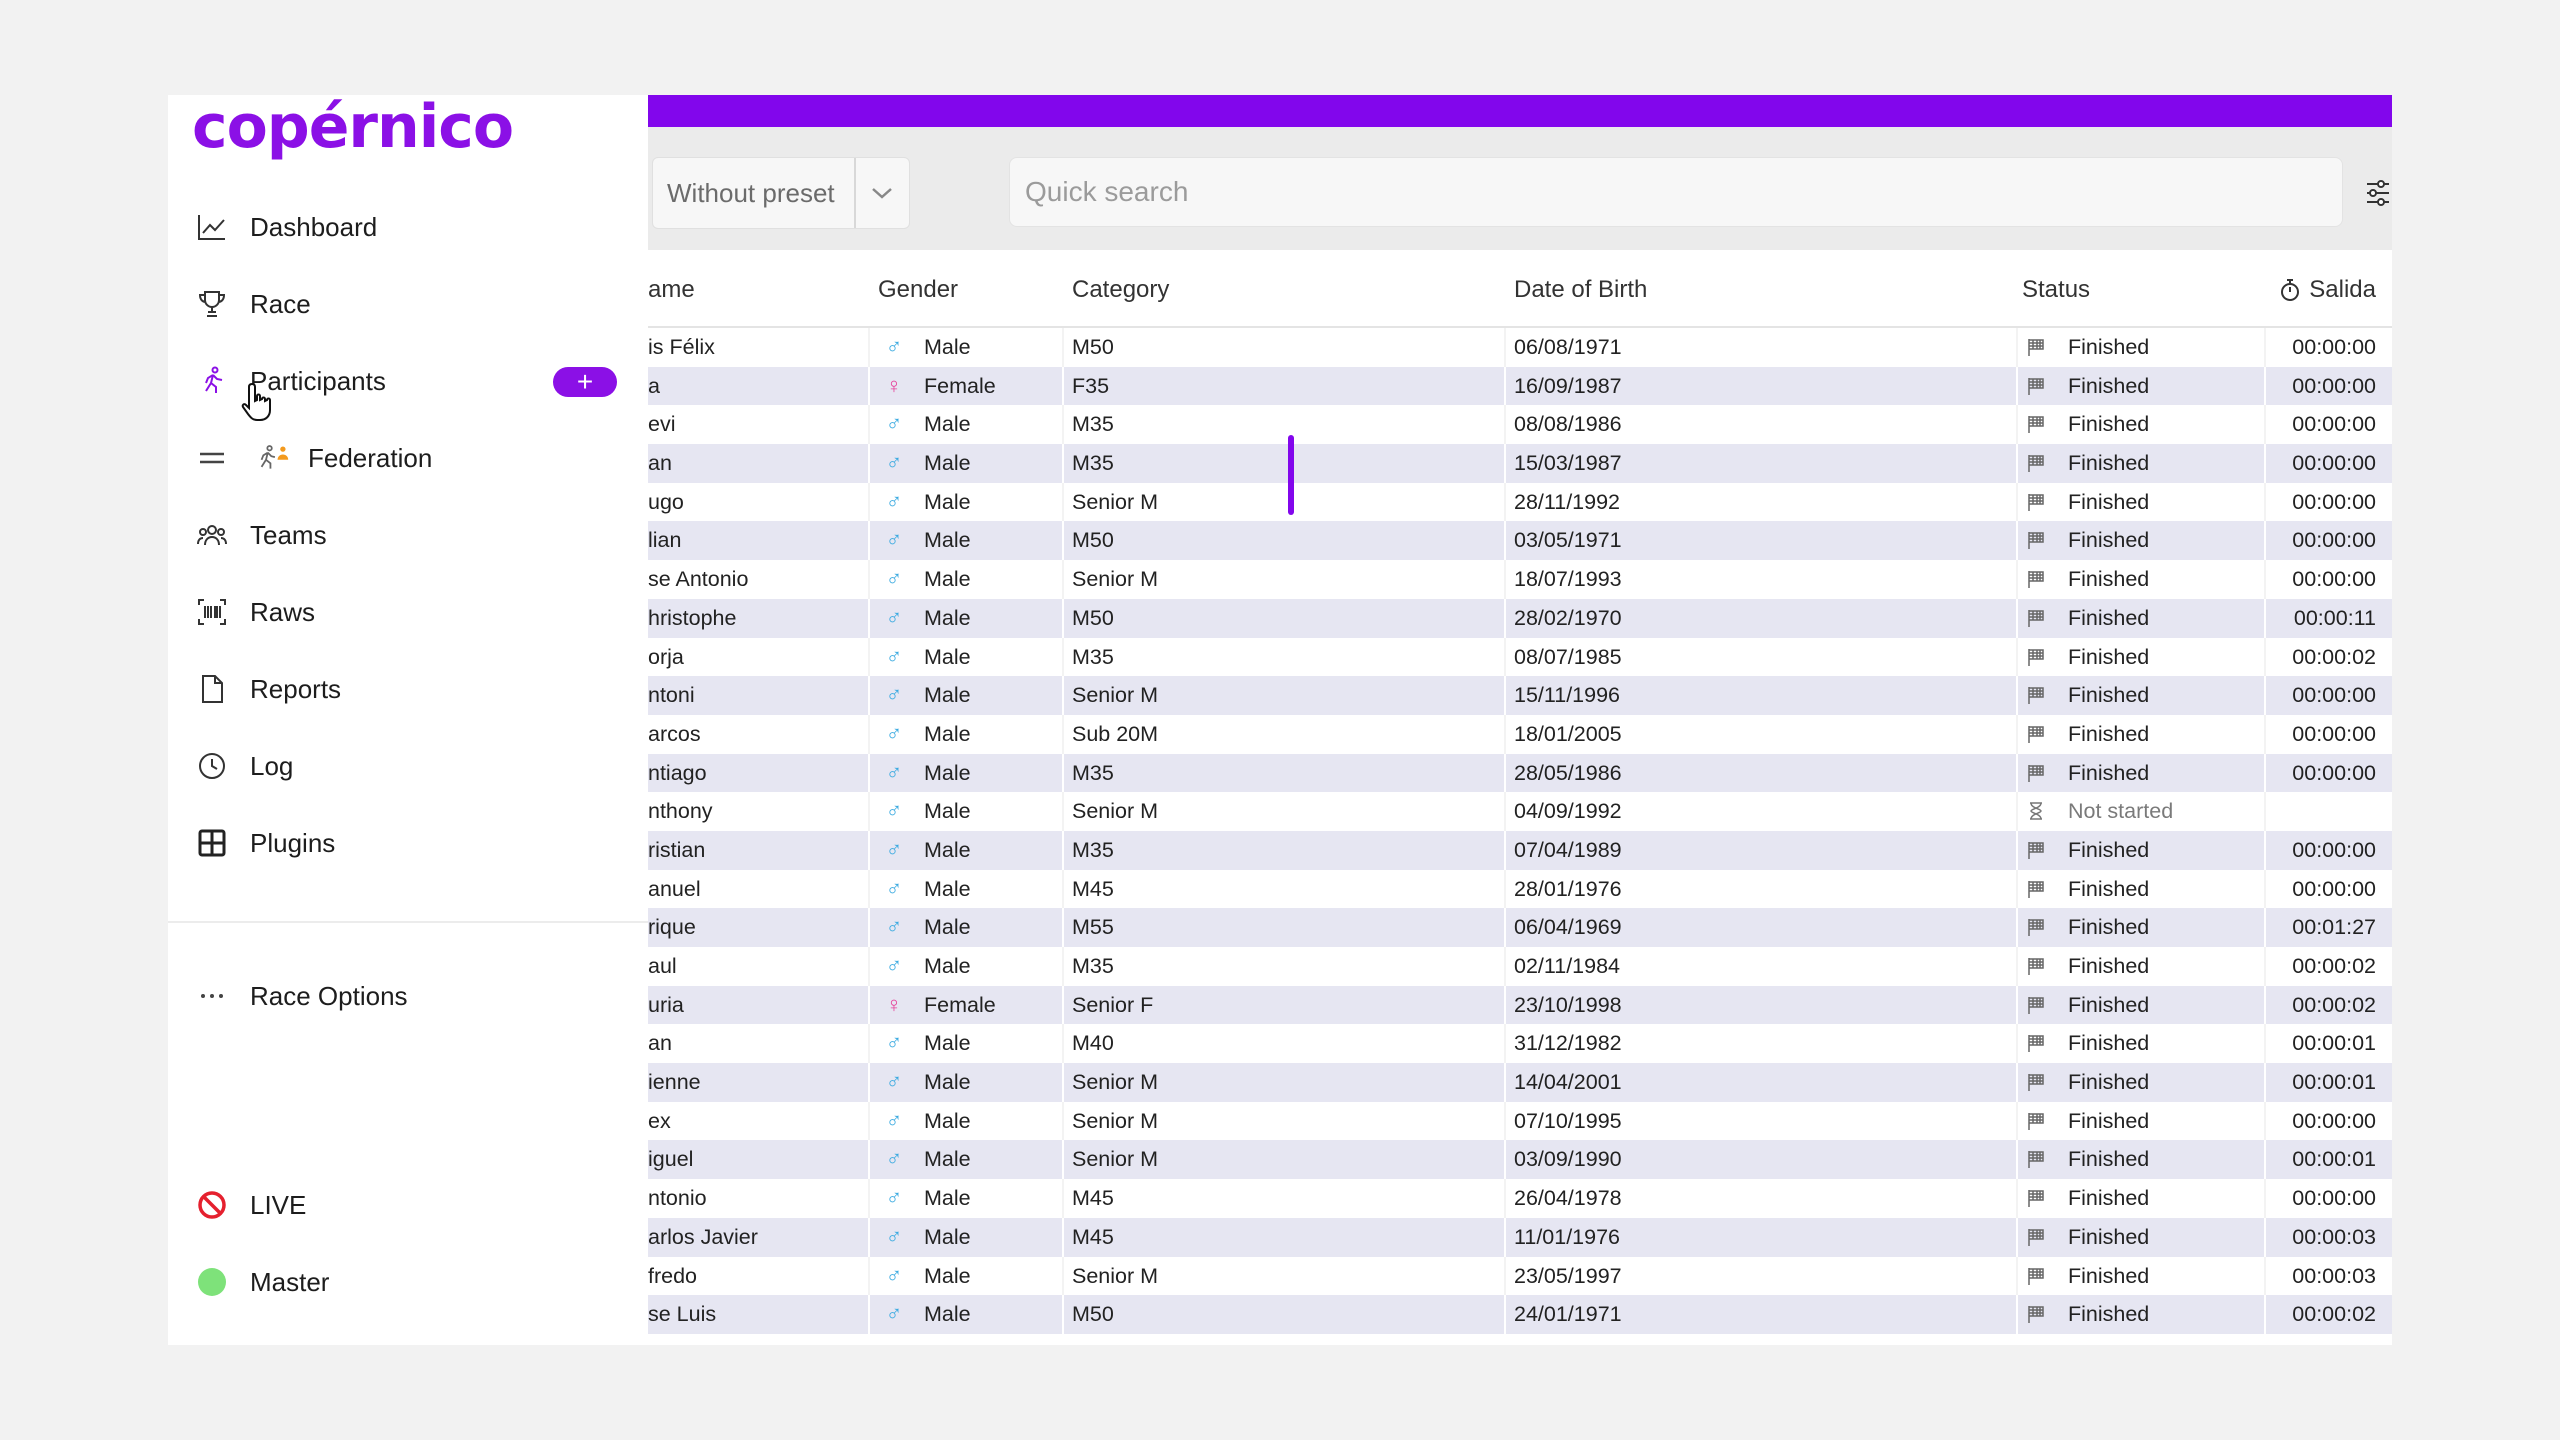 The image size is (2560, 1440). I want to click on cell-dob: 28/02/1970, so click(1568, 617).